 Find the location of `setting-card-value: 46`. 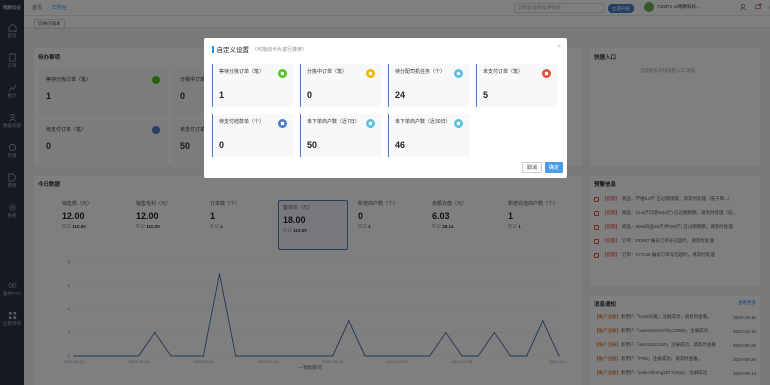

setting-card-value: 46 is located at coordinates (400, 145).